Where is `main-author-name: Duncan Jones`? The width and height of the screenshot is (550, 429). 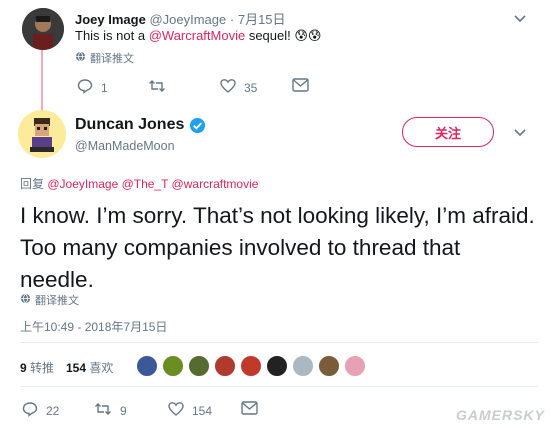
main-author-name: Duncan Jones is located at coordinates (129, 125).